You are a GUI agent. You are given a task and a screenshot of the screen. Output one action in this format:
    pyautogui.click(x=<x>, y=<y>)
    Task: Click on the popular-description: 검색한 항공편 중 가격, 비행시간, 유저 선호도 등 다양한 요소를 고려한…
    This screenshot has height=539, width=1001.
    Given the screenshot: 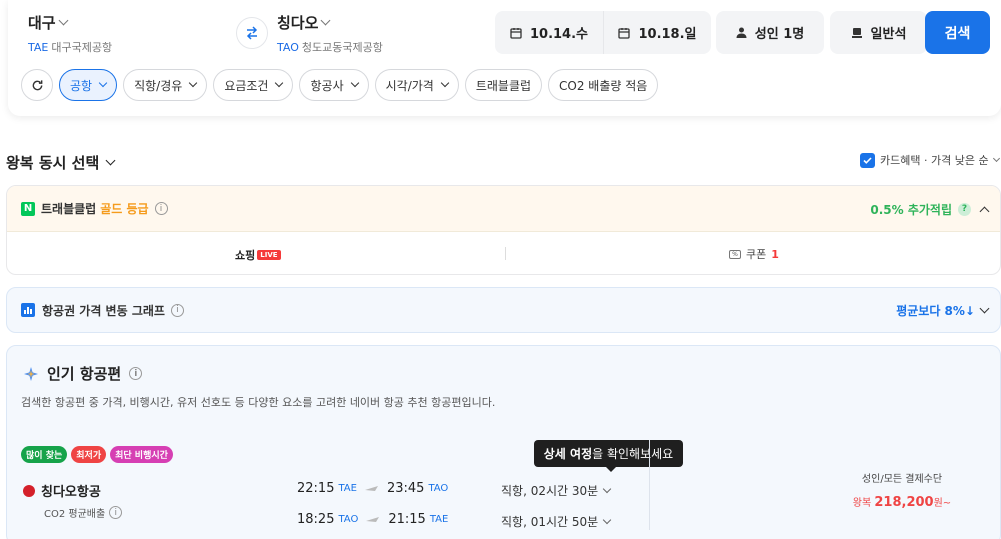 What is the action you would take?
    pyautogui.click(x=258, y=402)
    